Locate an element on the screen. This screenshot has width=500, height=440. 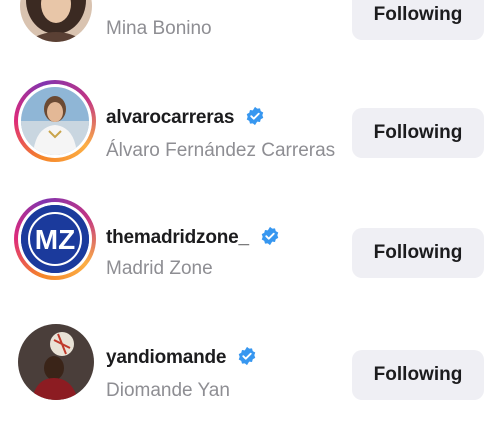
svg-text: MZ is located at coordinates (55, 239).